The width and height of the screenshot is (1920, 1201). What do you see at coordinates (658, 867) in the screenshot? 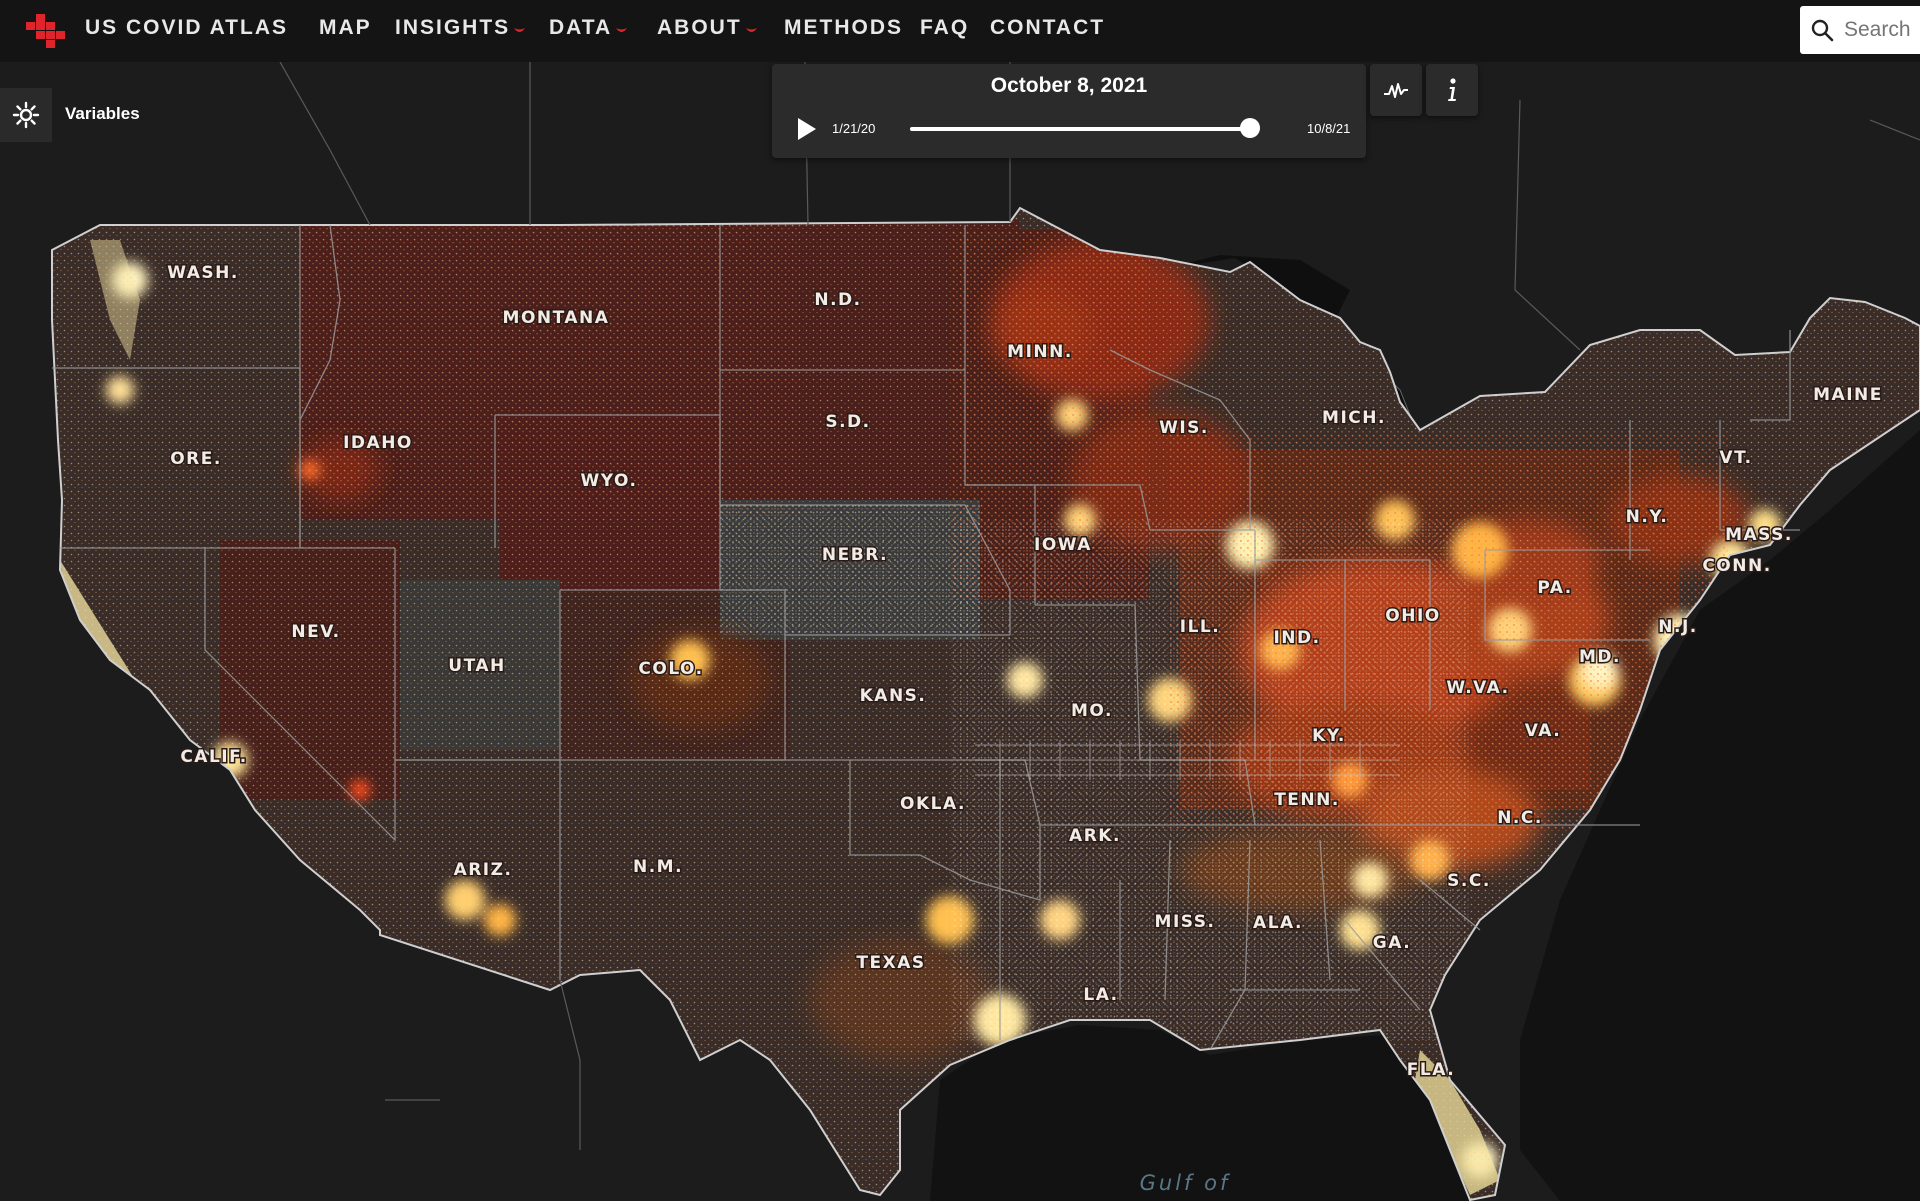
I see `state-label: N.M.` at bounding box center [658, 867].